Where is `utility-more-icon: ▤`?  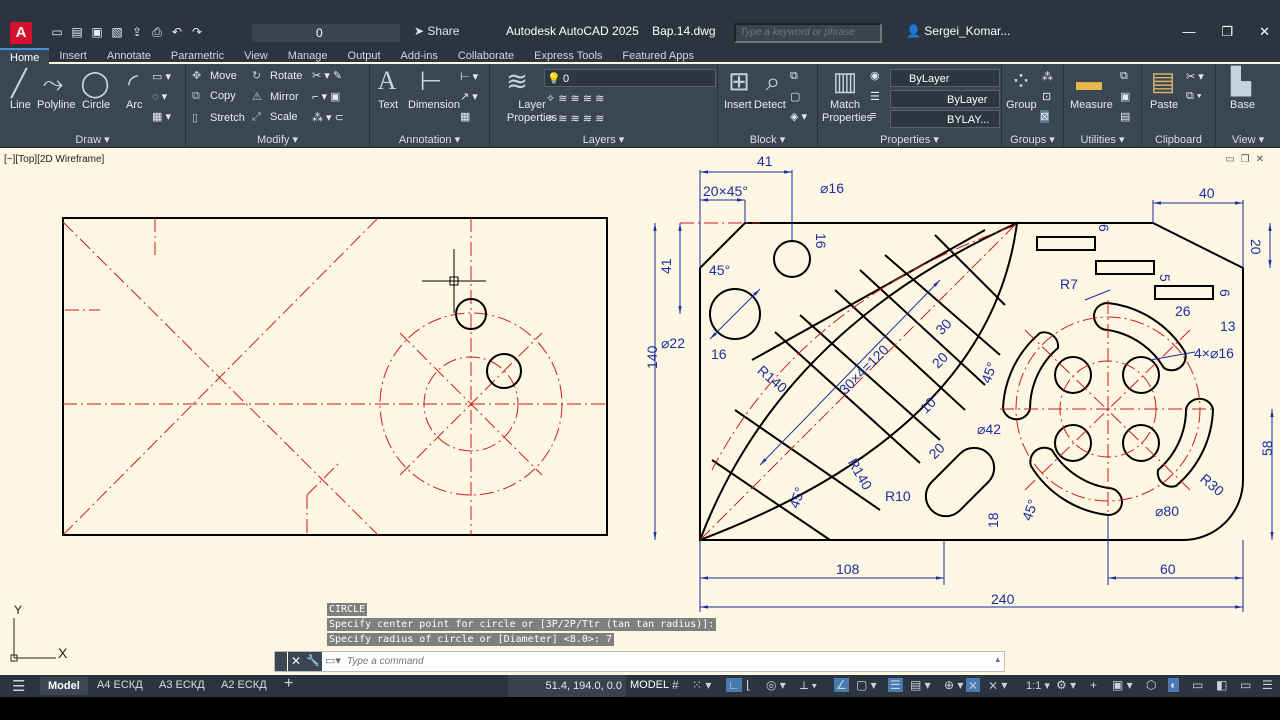 utility-more-icon: ▤ is located at coordinates (1125, 116).